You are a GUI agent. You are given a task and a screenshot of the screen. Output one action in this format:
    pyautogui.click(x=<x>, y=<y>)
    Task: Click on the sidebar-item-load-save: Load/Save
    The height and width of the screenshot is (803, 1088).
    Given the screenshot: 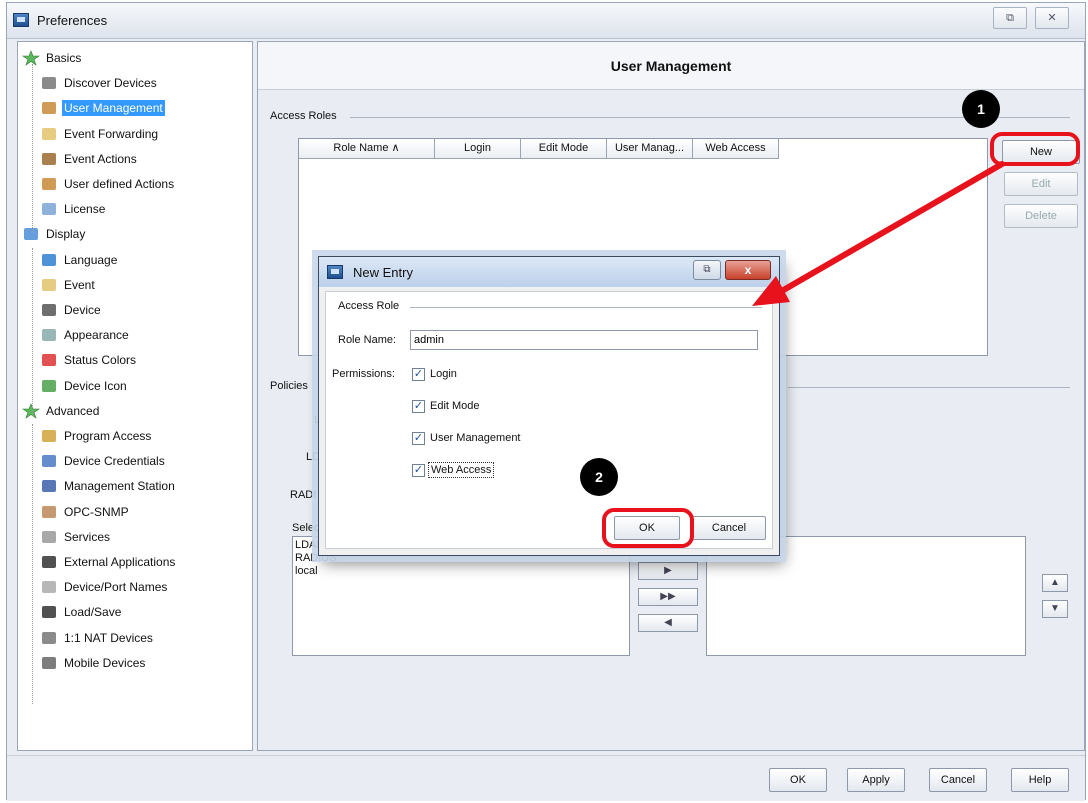 What is the action you would take?
    pyautogui.click(x=81, y=612)
    